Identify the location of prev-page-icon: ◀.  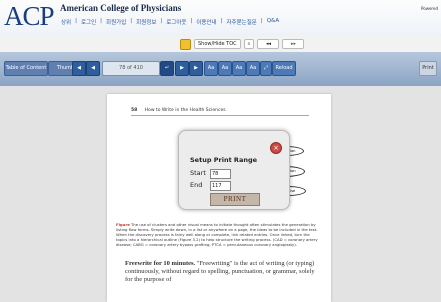
(93, 68).